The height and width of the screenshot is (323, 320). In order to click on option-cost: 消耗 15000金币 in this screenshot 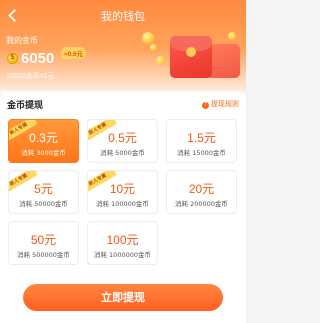, I will do `click(201, 153)`.